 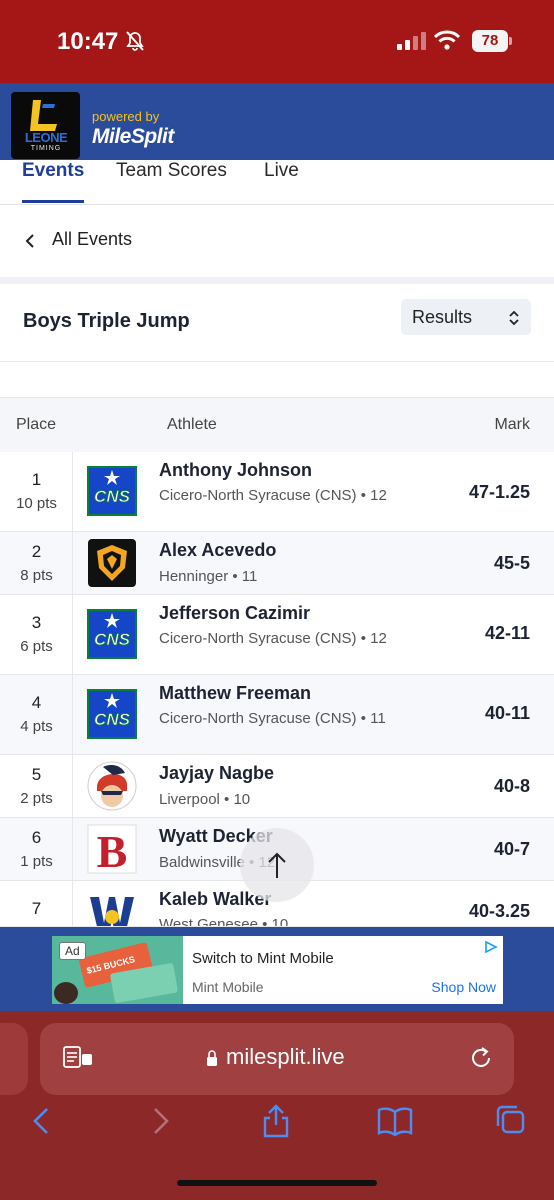 I want to click on results-table-header: Place Athlete Mark, so click(x=277, y=425).